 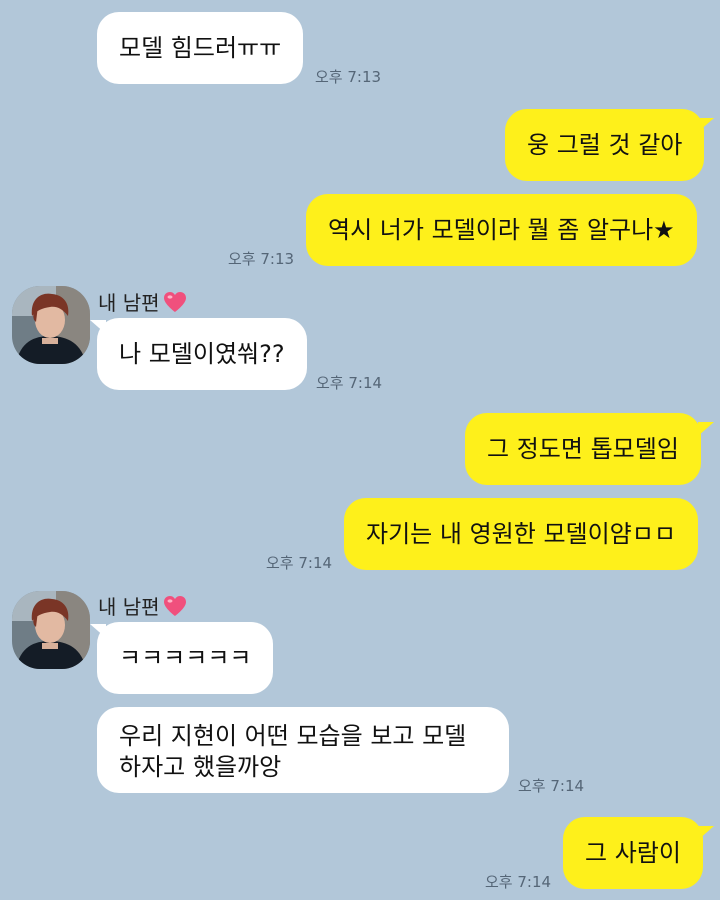 I want to click on message-bubble-incoming: 모델 힘드러ㅠㅠ, so click(x=200, y=48).